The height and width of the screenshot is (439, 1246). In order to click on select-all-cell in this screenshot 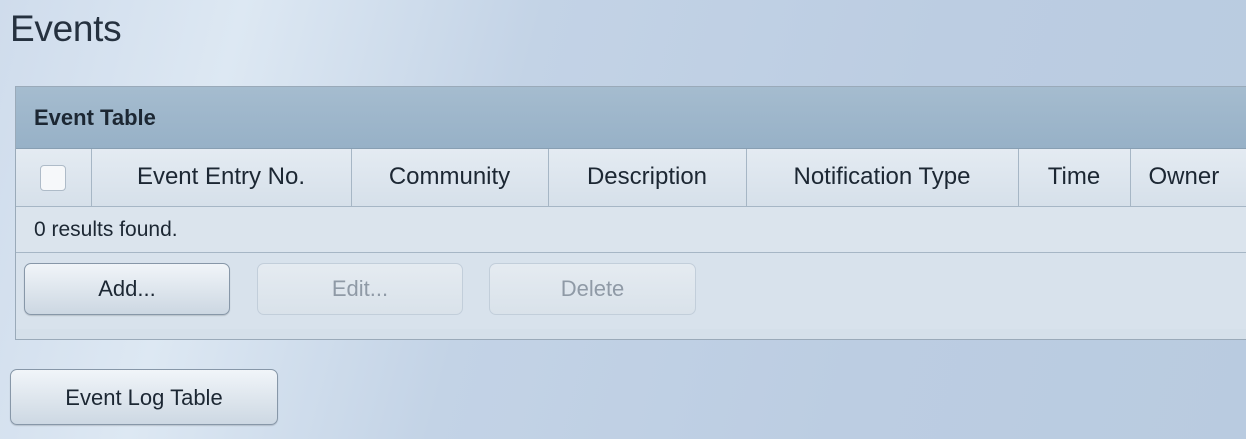, I will do `click(54, 178)`.